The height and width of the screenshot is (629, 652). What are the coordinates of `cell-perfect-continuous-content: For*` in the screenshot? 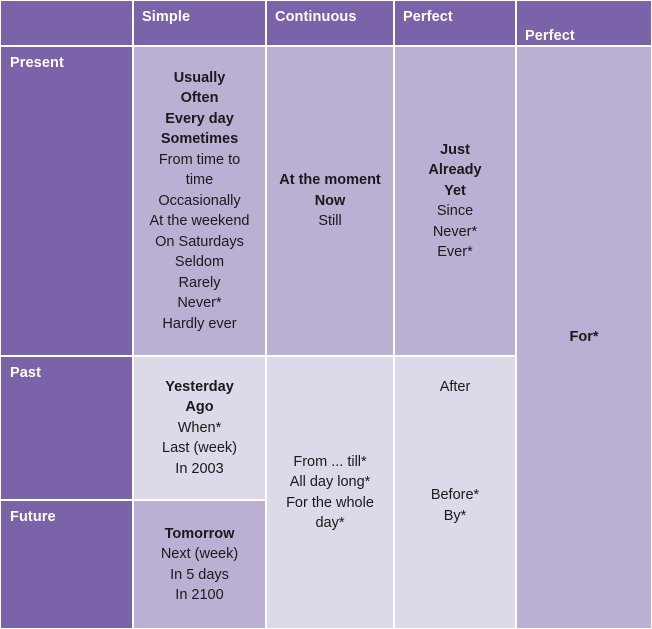 It's located at (584, 337).